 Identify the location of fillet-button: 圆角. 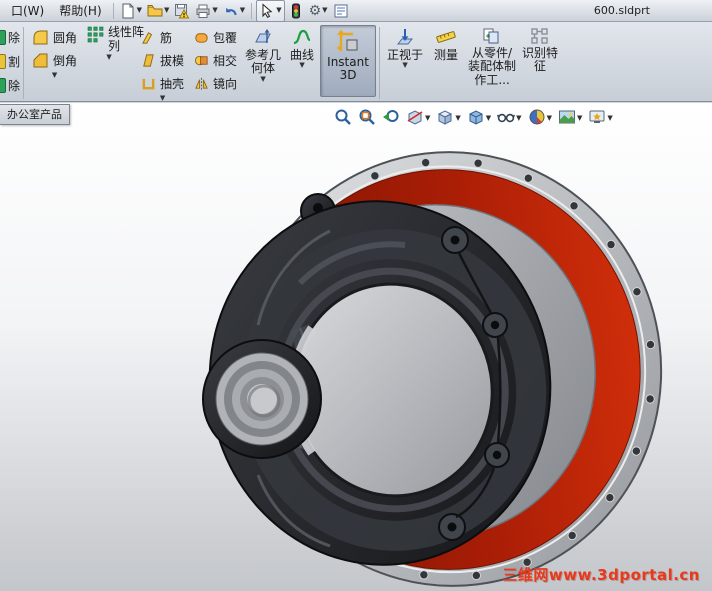
(54, 37).